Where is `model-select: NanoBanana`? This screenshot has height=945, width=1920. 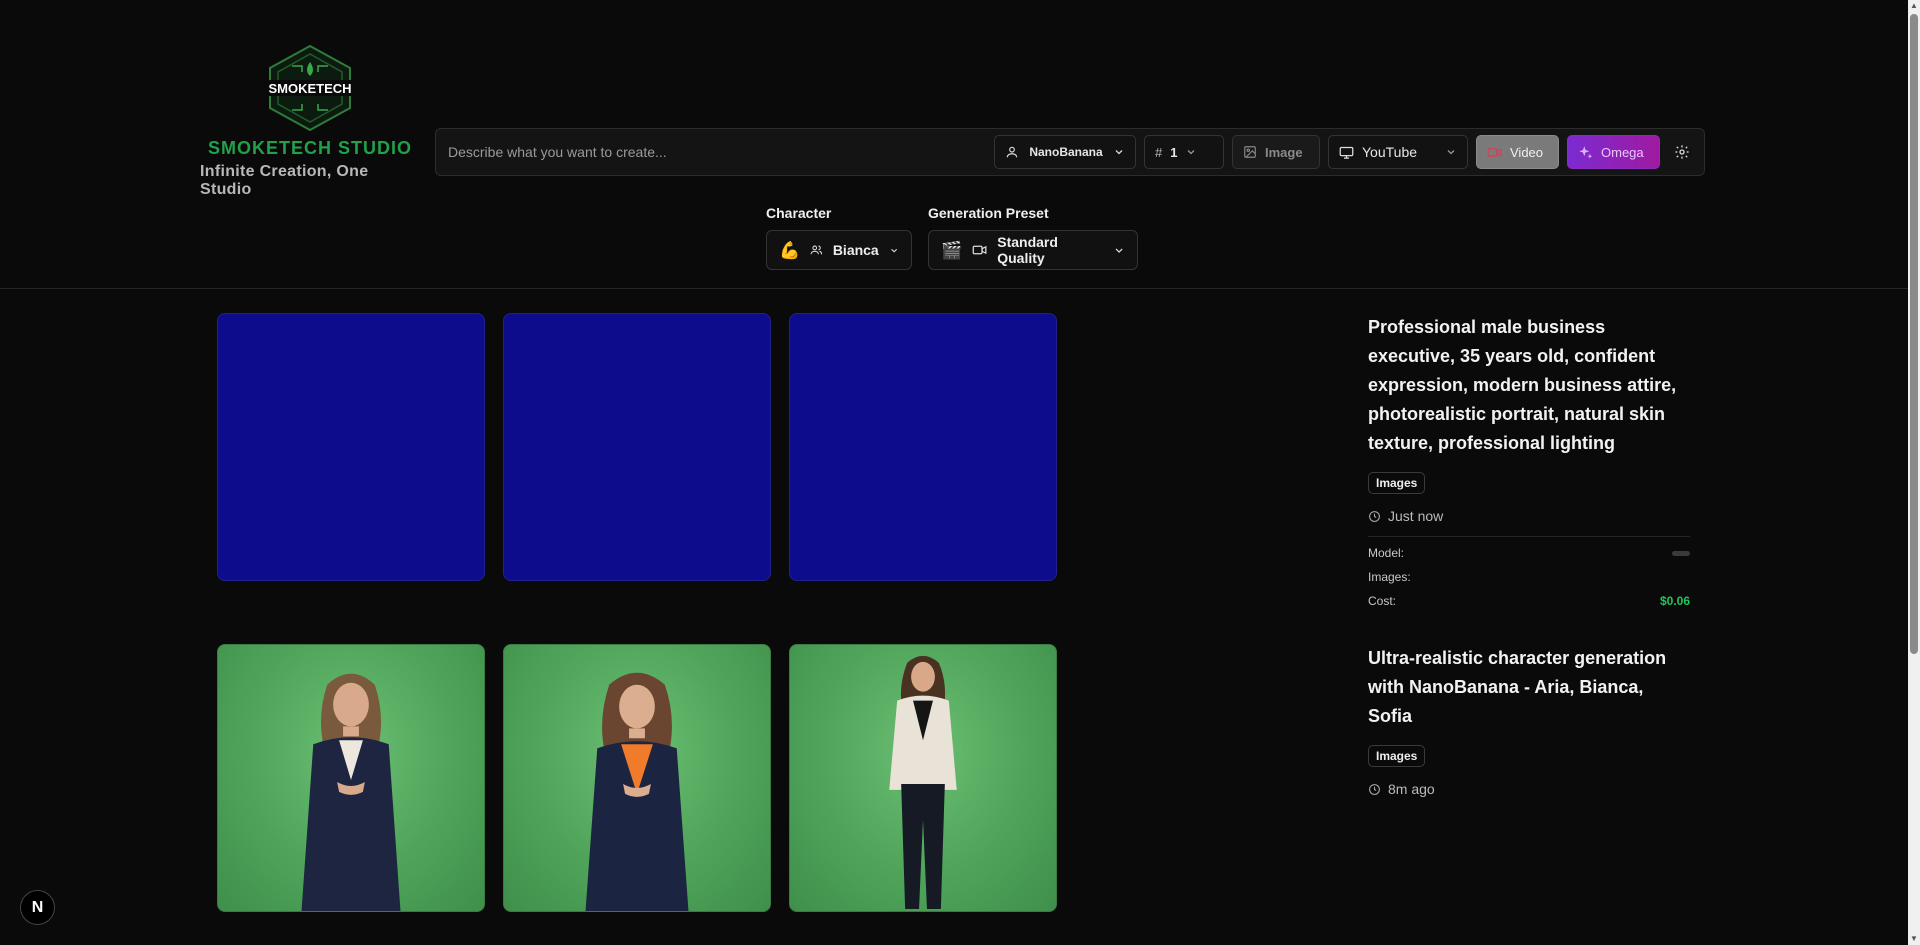 model-select: NanoBanana is located at coordinates (1065, 152).